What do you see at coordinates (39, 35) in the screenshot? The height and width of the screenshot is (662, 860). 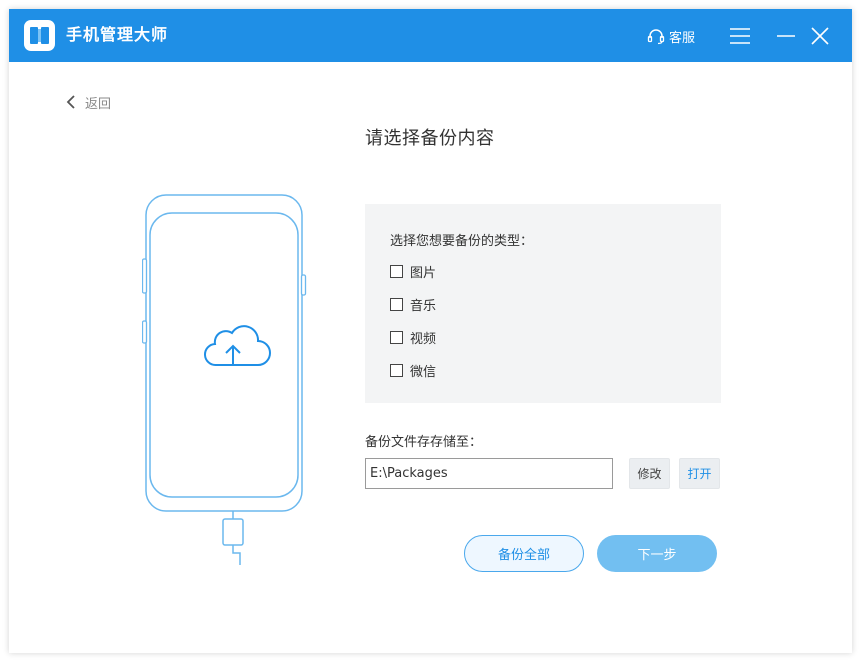 I see `app-logo-icon` at bounding box center [39, 35].